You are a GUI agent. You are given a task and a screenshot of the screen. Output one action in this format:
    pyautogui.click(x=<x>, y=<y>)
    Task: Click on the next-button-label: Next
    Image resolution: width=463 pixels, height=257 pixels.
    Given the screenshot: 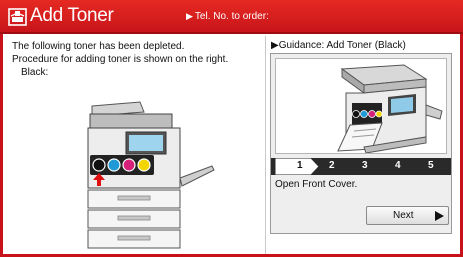 What is the action you would take?
    pyautogui.click(x=403, y=215)
    